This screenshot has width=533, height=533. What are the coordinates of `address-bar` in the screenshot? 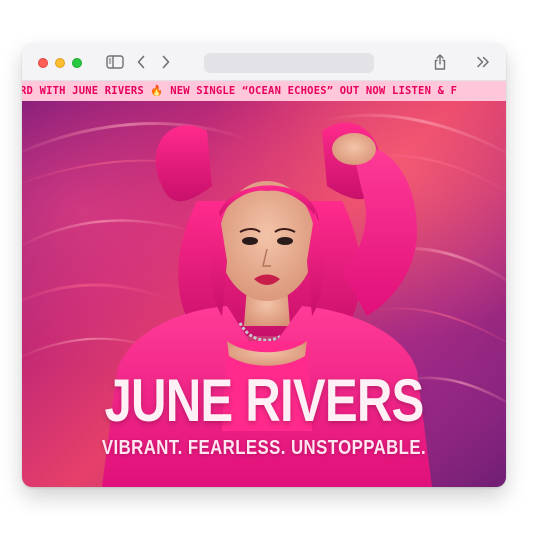 It's located at (289, 63).